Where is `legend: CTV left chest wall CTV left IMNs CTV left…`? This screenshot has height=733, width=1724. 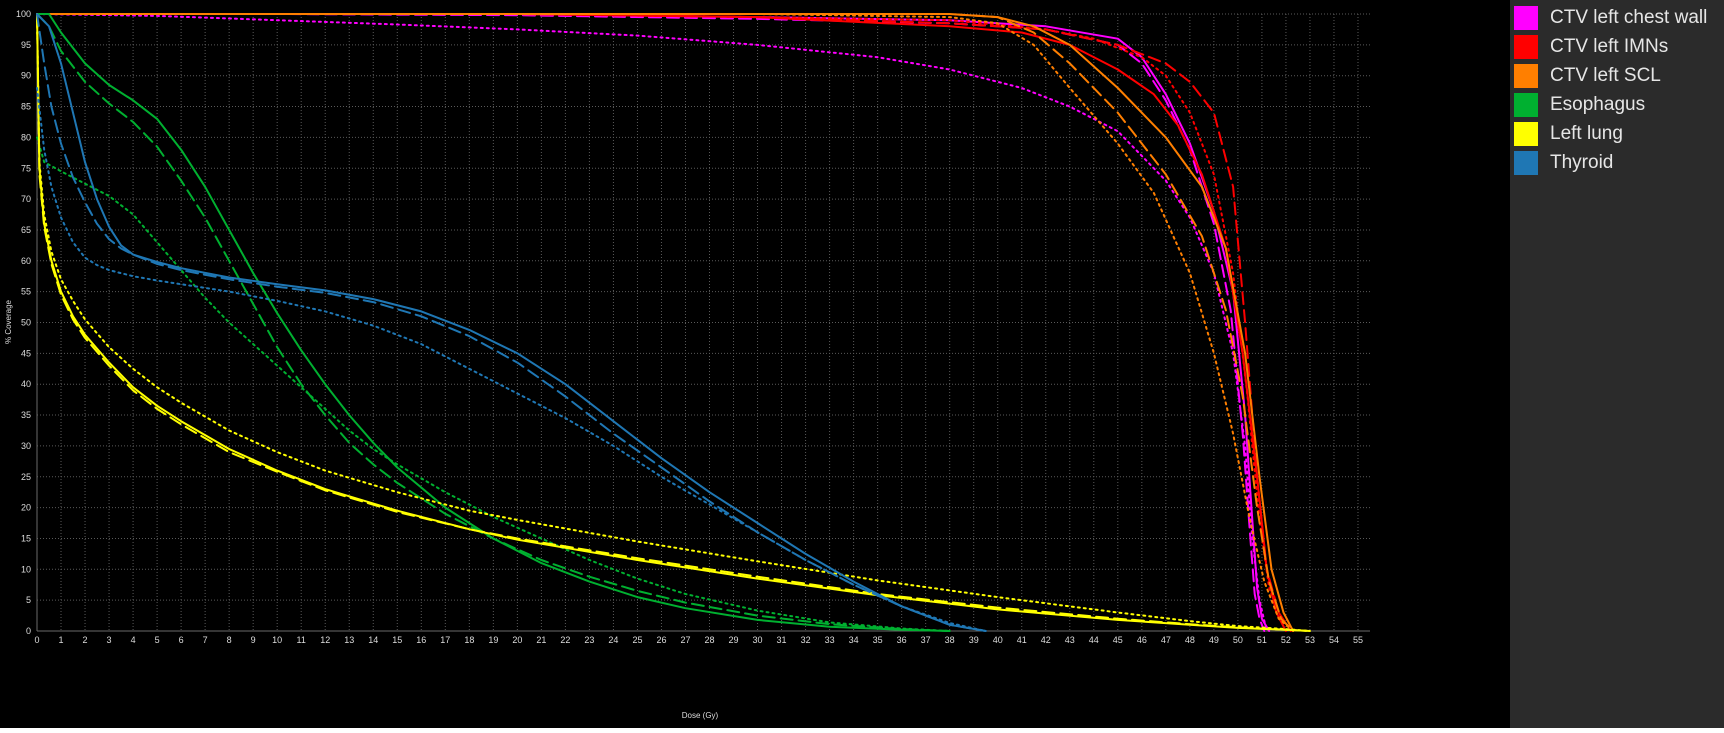 legend: CTV left chest wall CTV left IMNs CTV left… is located at coordinates (1617, 364).